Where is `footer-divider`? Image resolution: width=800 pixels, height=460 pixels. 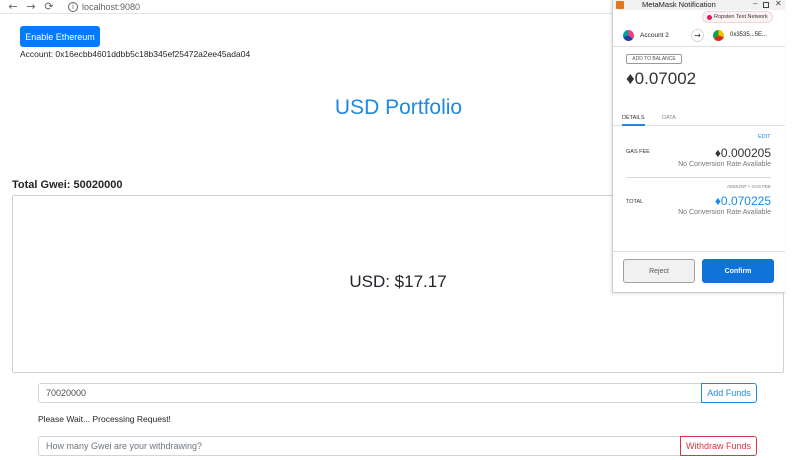
footer-divider is located at coordinates (699, 251).